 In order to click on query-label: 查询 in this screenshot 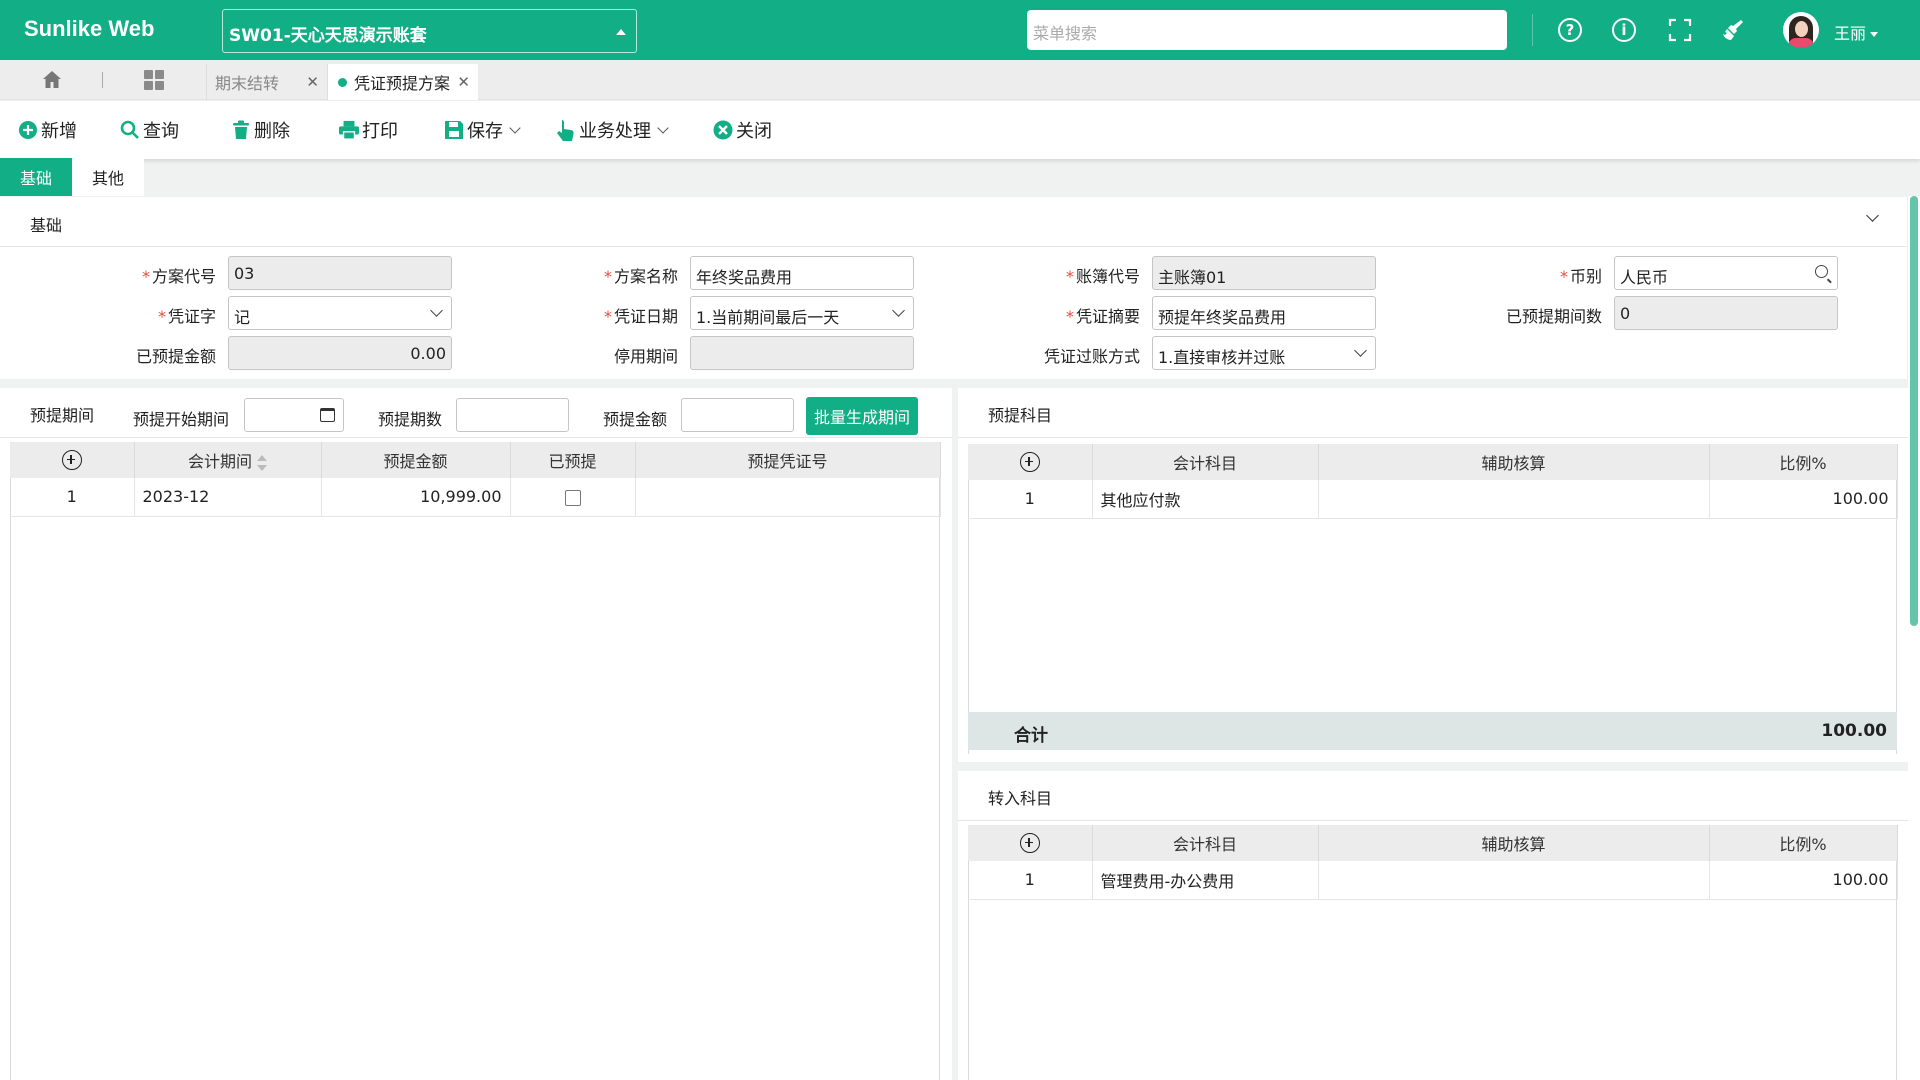, I will do `click(161, 131)`.